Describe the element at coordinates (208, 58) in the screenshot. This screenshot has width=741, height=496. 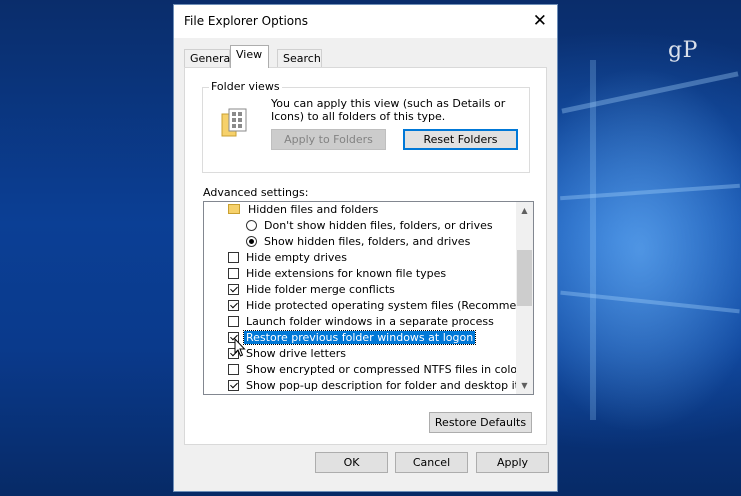
I see `tab-general: General` at that location.